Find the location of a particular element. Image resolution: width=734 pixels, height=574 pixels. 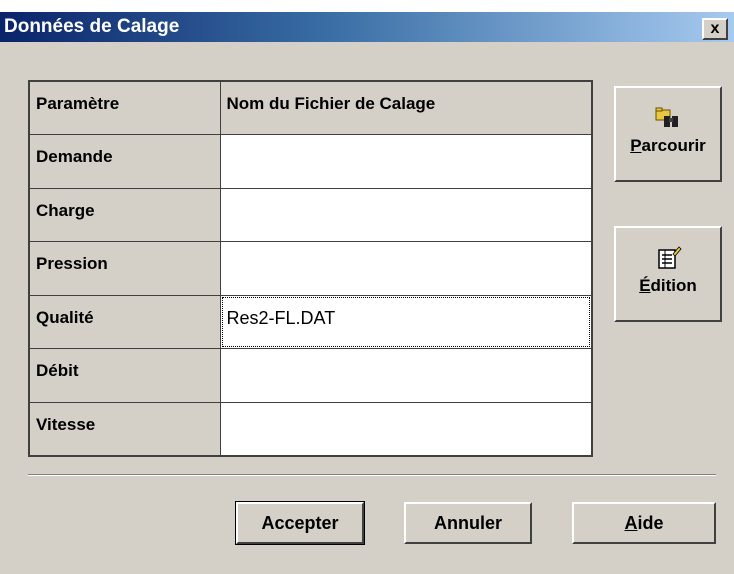

edit-document-icon is located at coordinates (670, 257).